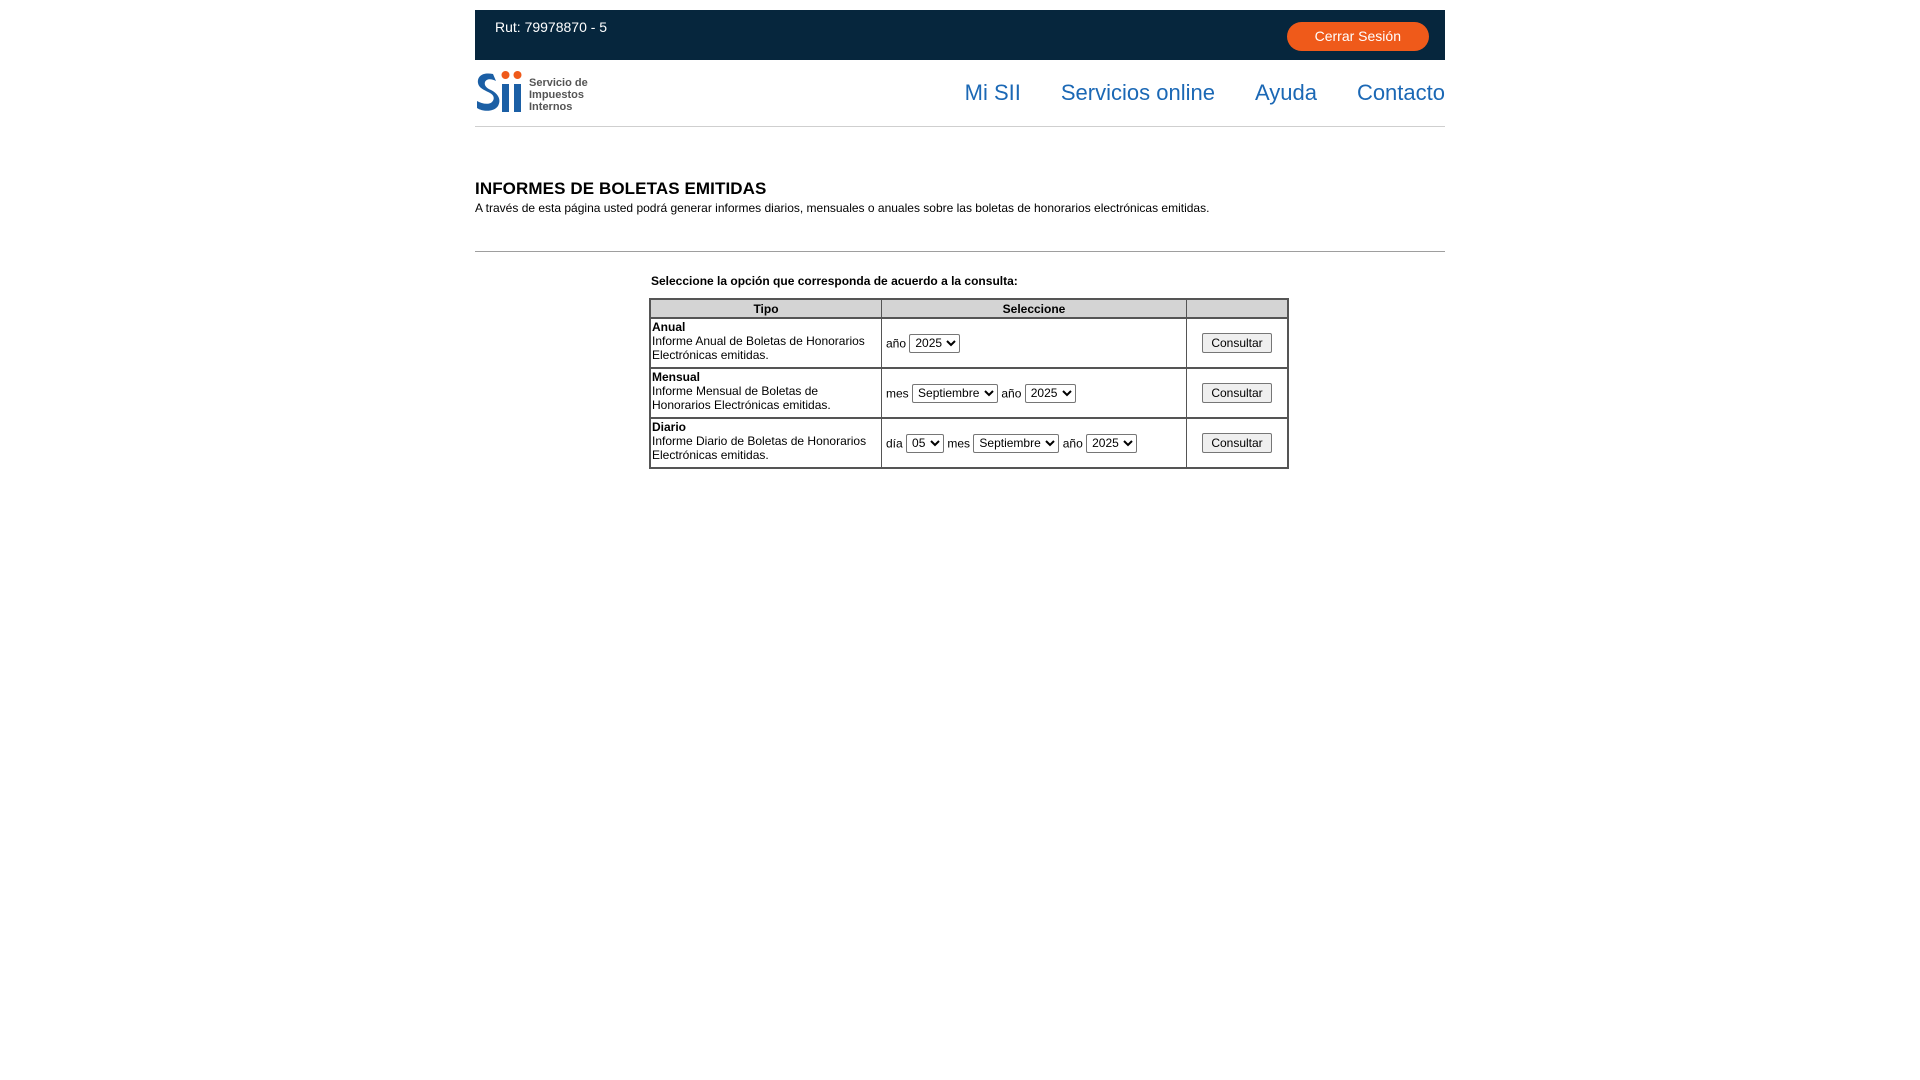  Describe the element at coordinates (1138, 93) in the screenshot. I see `nav-servicios-online: Servicios online` at that location.